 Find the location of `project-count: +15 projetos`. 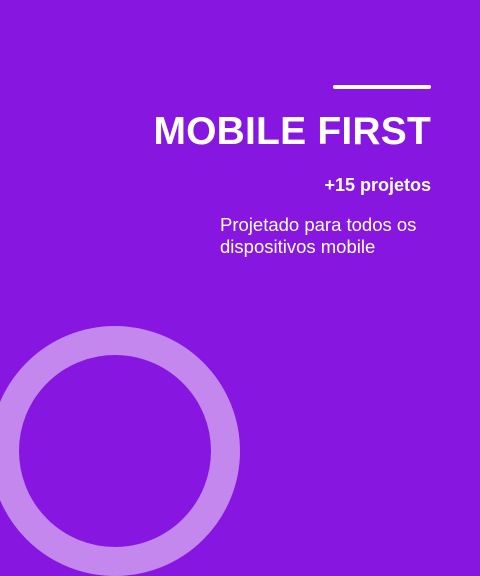

project-count: +15 projetos is located at coordinates (377, 185).